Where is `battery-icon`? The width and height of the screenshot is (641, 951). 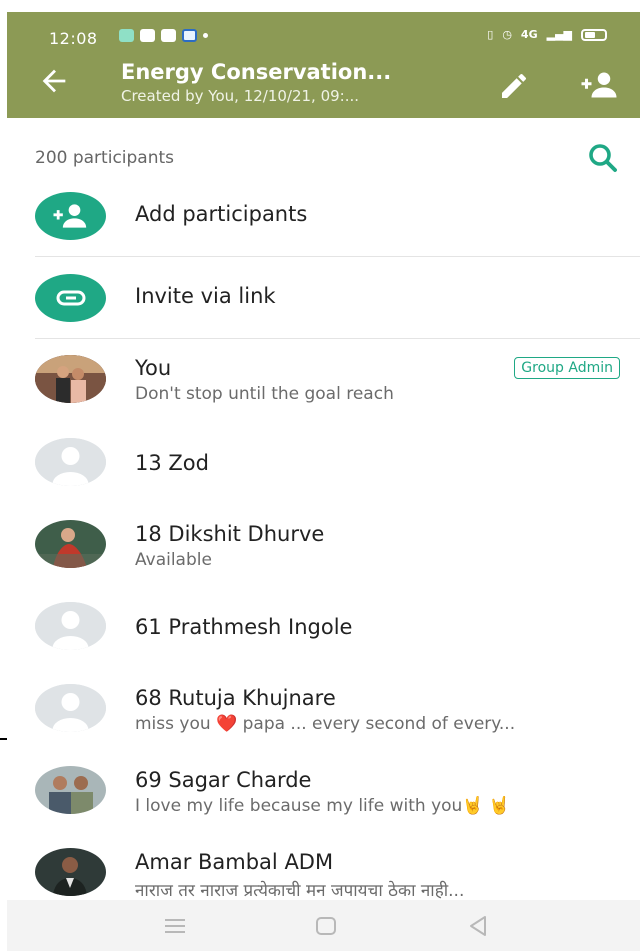 battery-icon is located at coordinates (594, 34).